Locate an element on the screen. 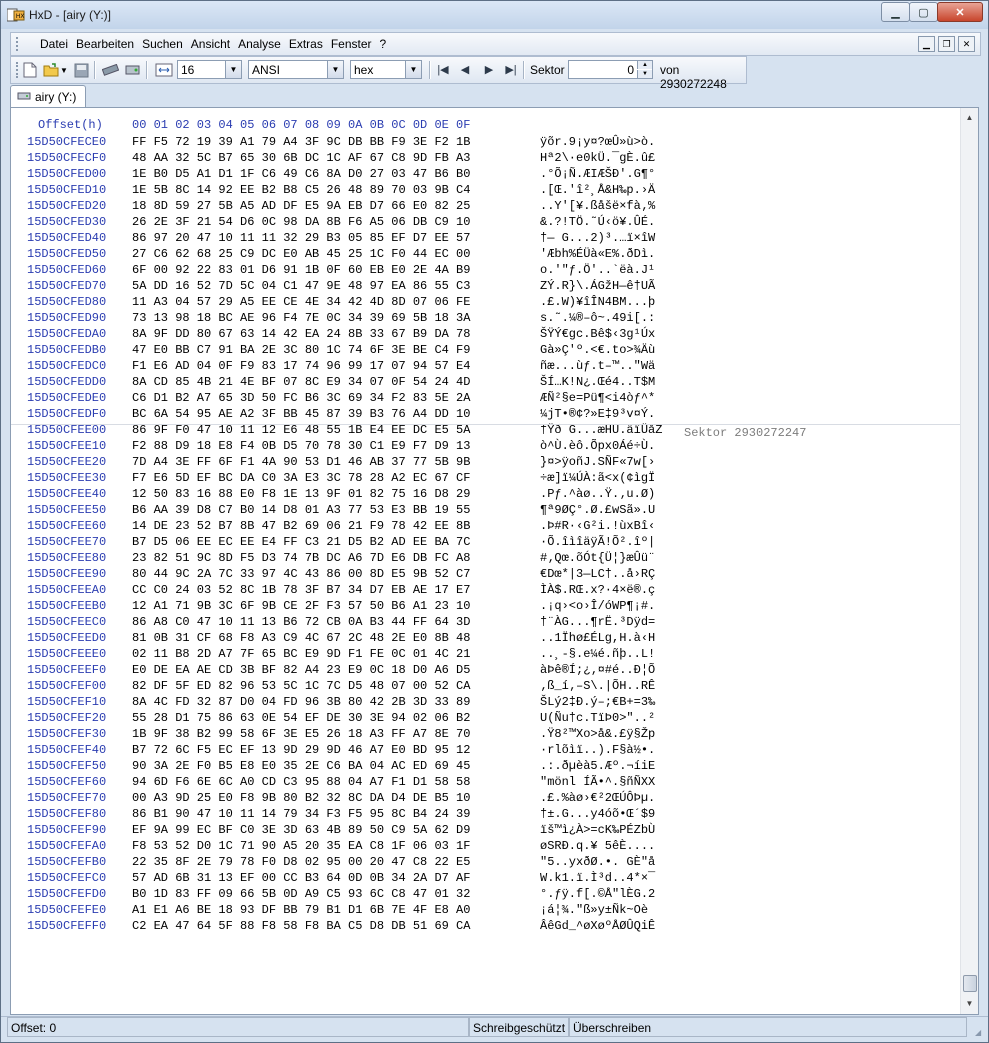  row-decoded-text: †±.G...y4óõ•Œ´$9 is located at coordinates (597, 814).